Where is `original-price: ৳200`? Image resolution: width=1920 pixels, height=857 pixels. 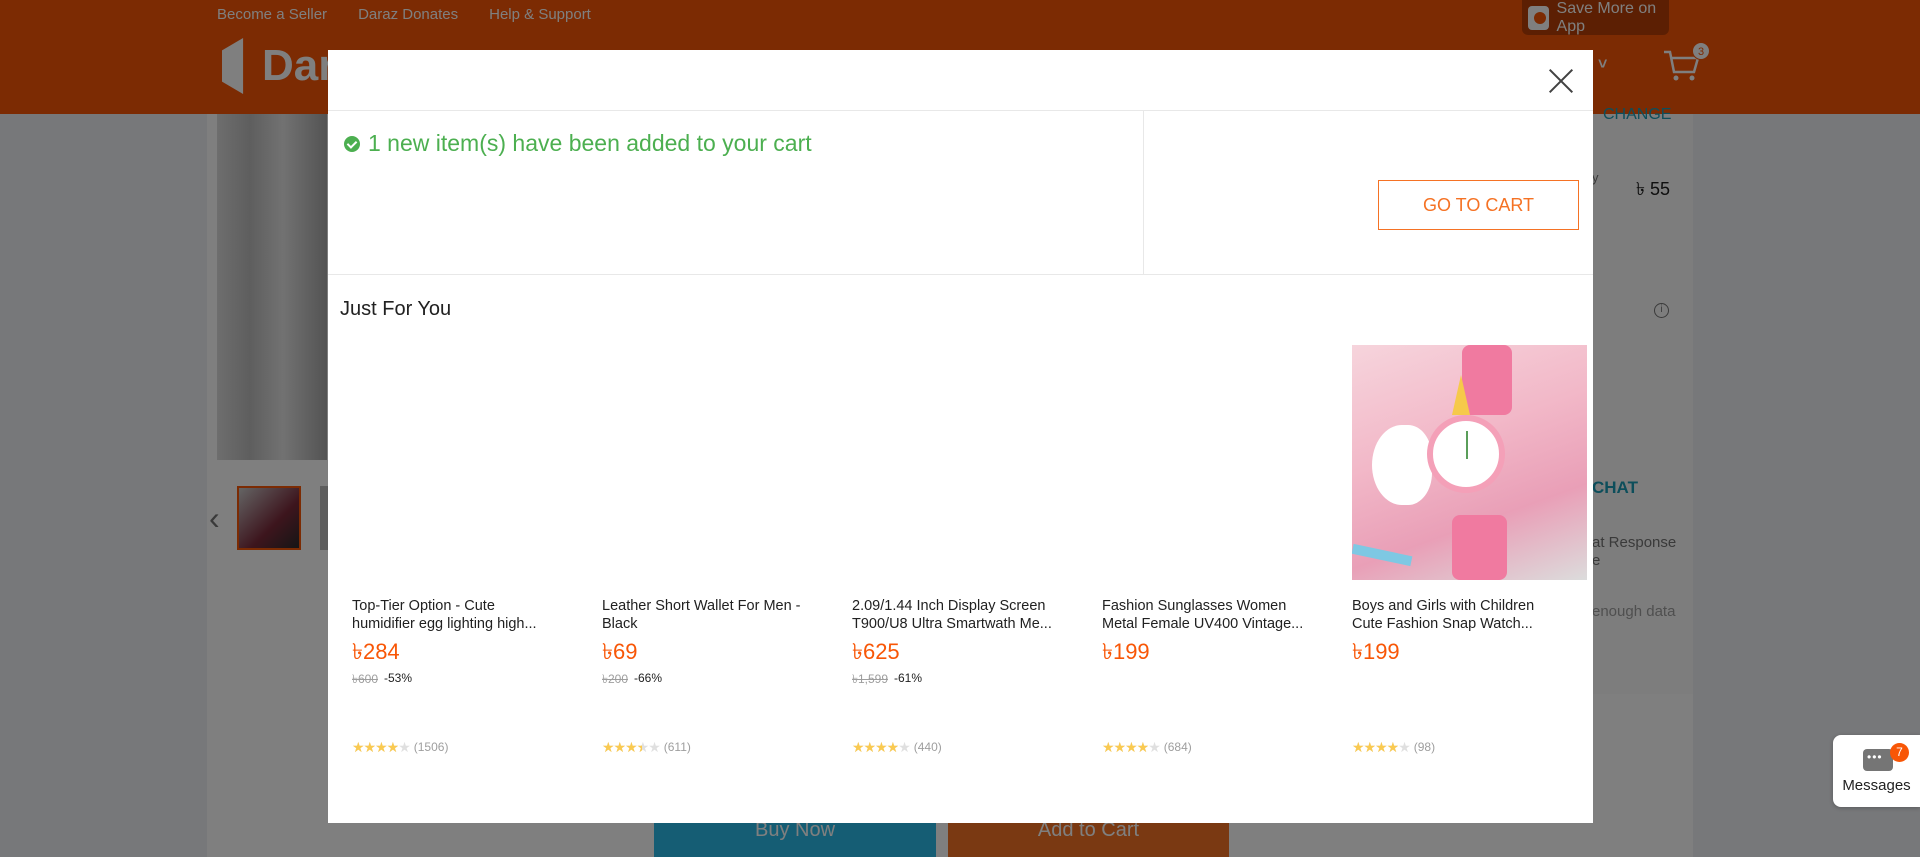
original-price: ৳200 is located at coordinates (615, 679).